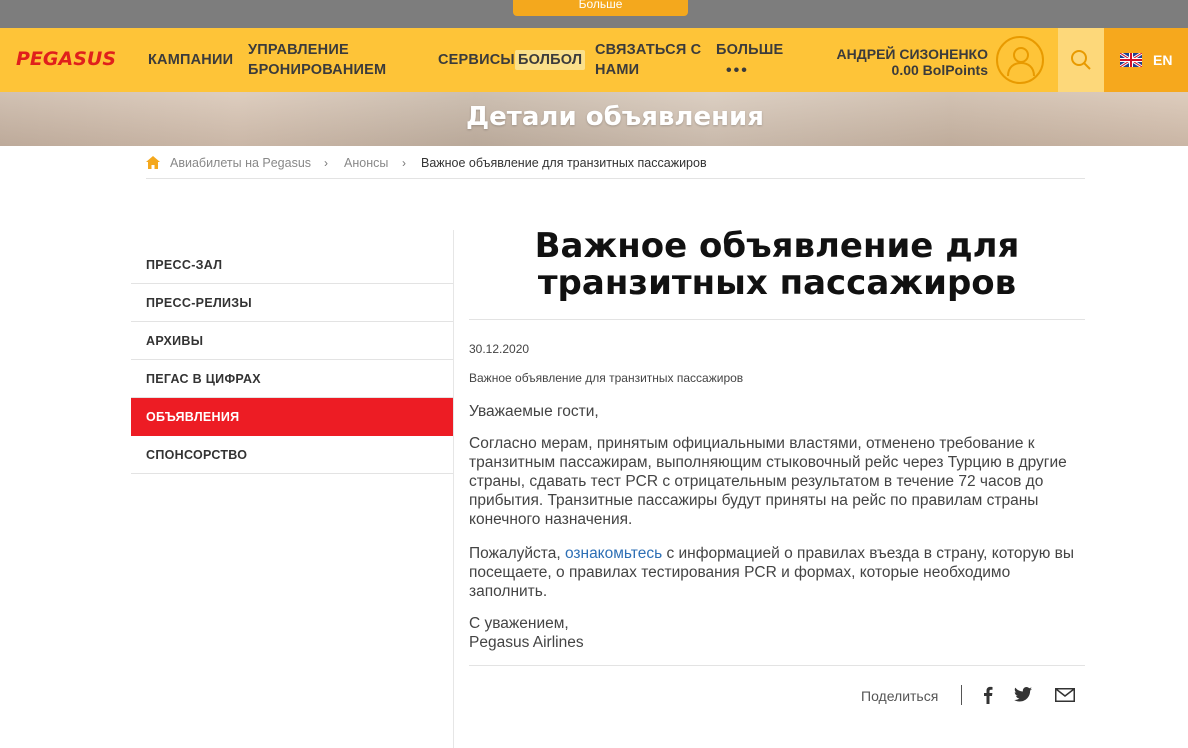  Describe the element at coordinates (1131, 60) in the screenshot. I see `uk-flag-icon` at that location.